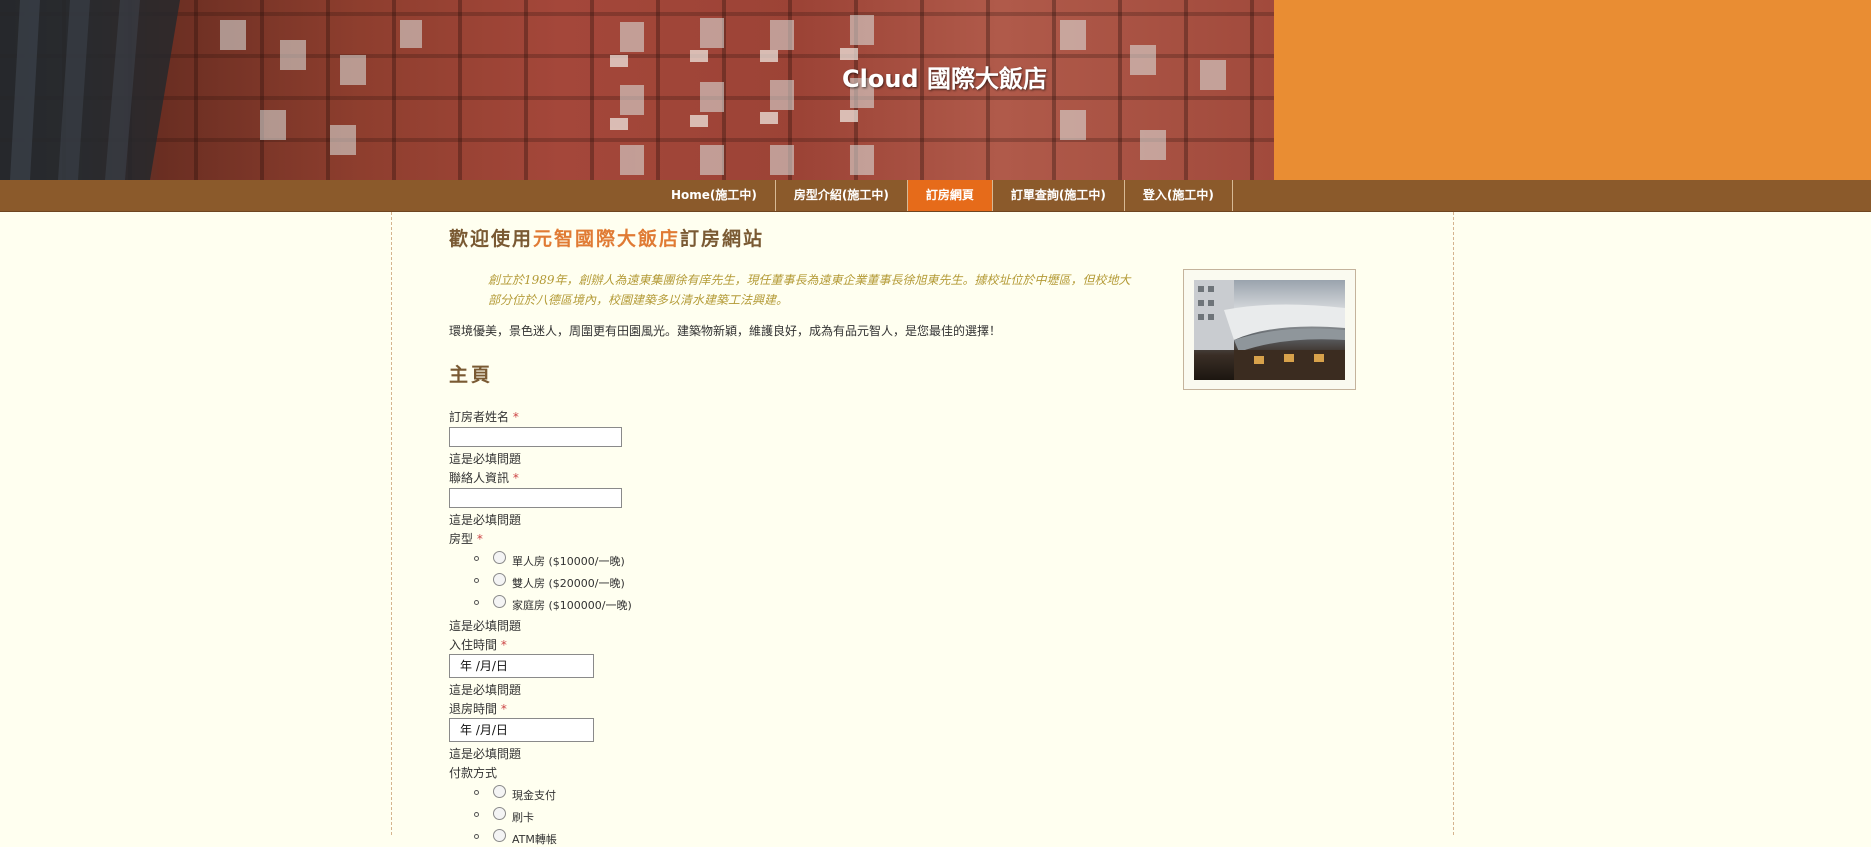  I want to click on nav-item-room-types: 房型介紹(施工中), so click(842, 195).